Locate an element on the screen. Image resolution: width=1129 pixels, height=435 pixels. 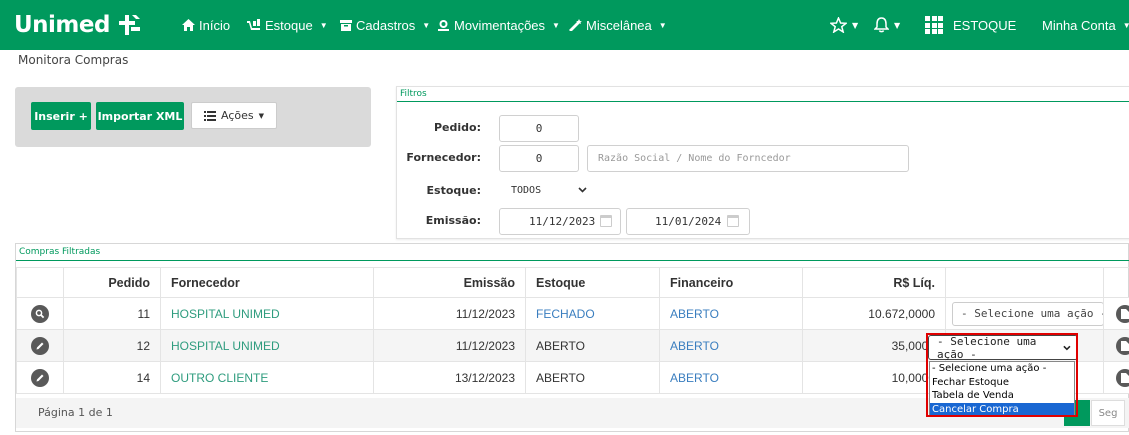
fornecedor-code-input: 0 is located at coordinates (539, 158).